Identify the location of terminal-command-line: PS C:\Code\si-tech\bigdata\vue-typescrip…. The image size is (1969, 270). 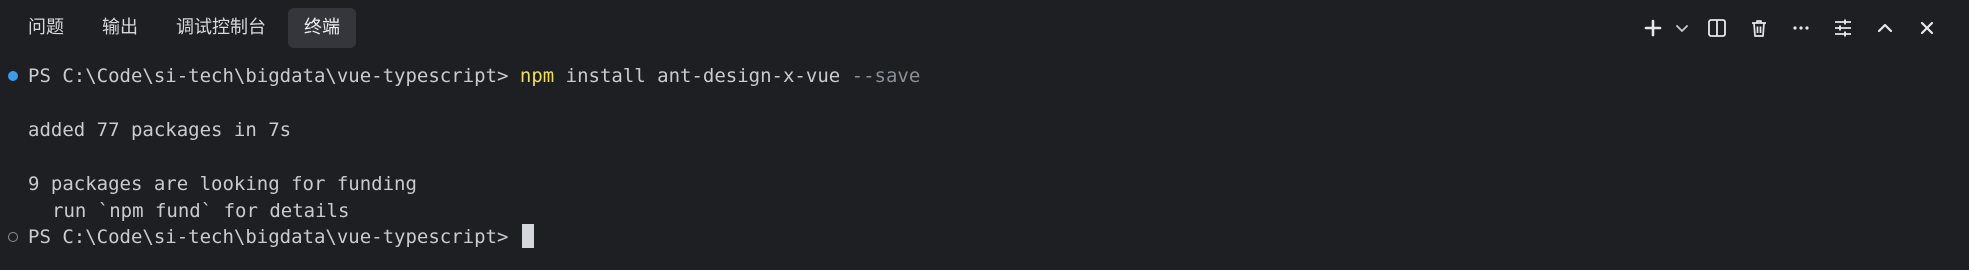
(474, 76).